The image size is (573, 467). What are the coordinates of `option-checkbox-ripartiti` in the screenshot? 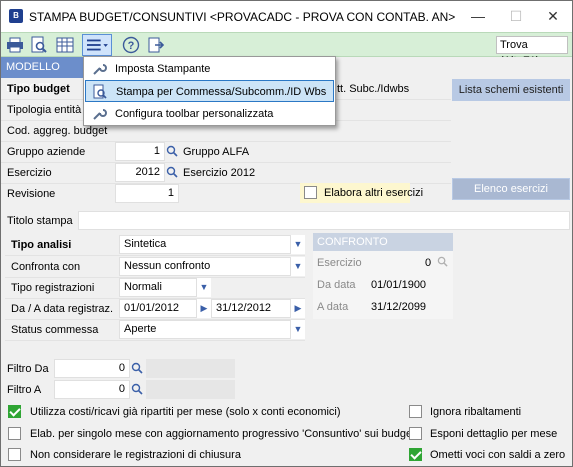 It's located at (14, 411).